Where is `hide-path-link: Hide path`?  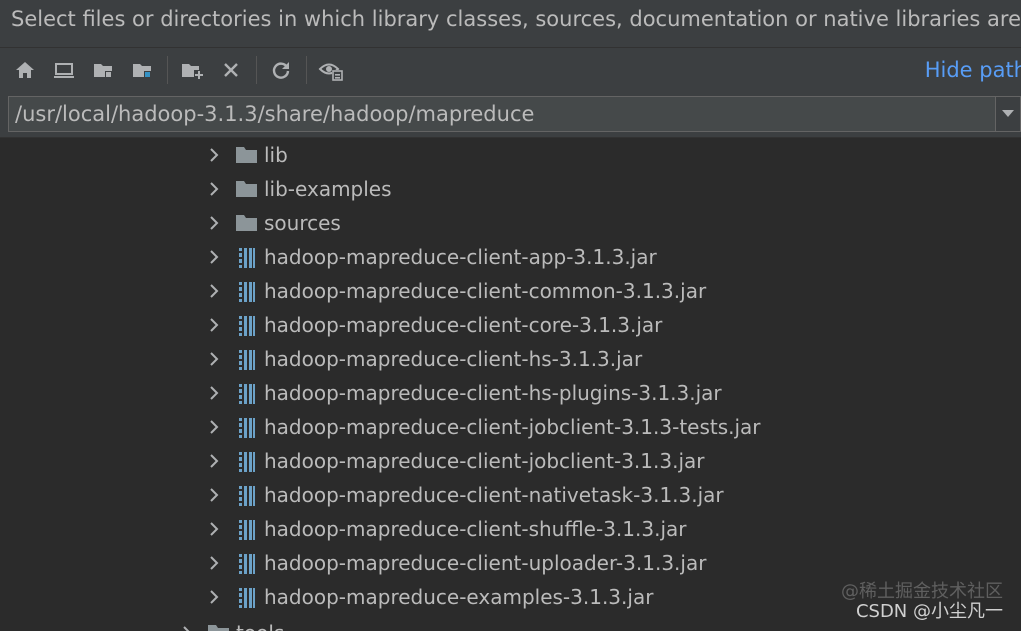
hide-path-link: Hide path is located at coordinates (973, 70).